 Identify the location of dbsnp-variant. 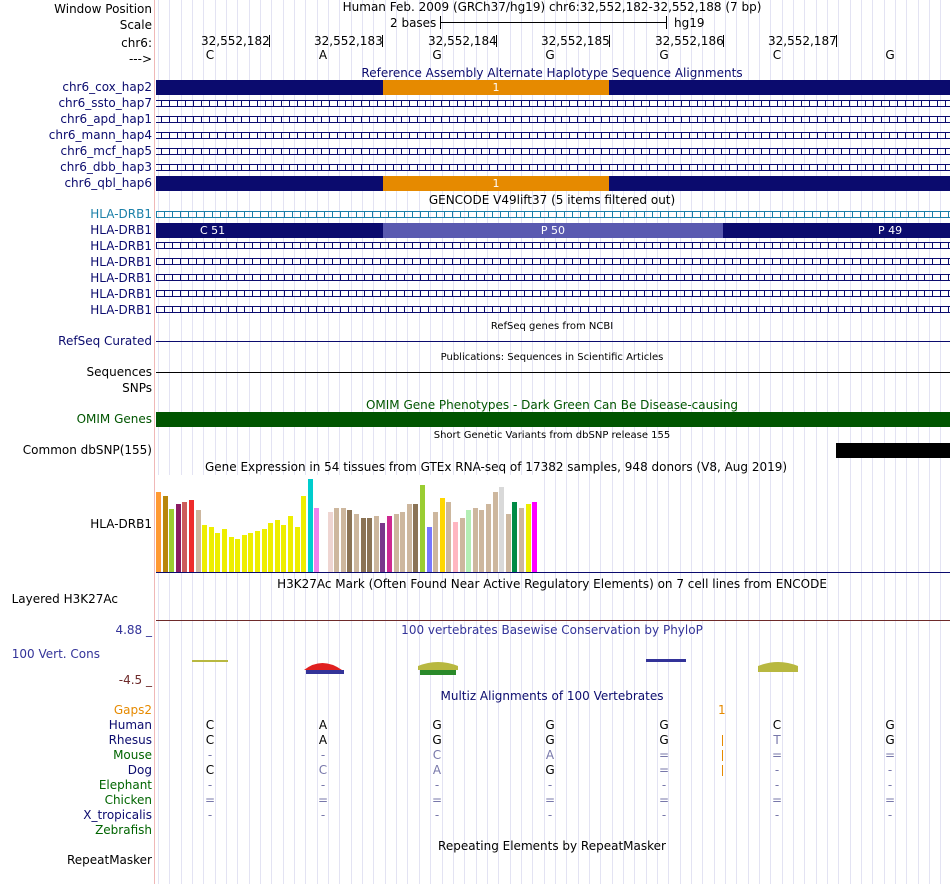
(893, 450).